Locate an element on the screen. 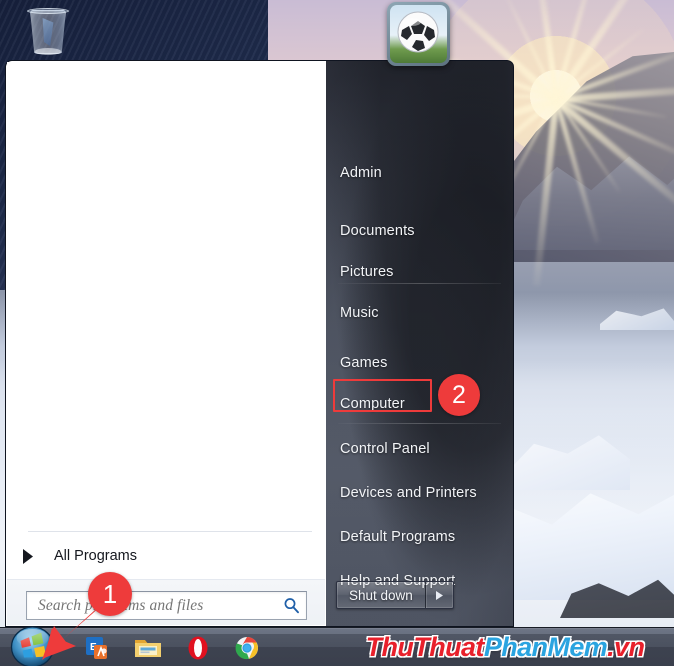 The image size is (674, 666). search-icon is located at coordinates (291, 605).